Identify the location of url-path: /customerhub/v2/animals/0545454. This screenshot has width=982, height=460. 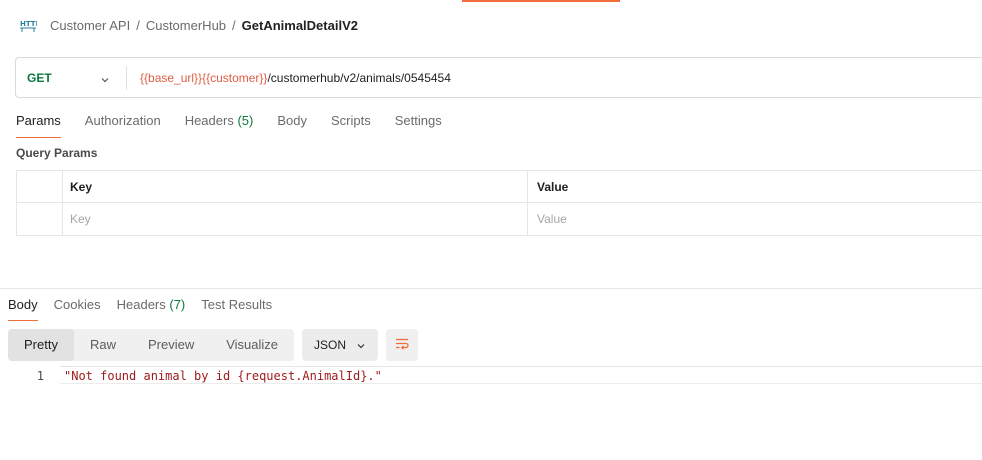
(359, 77).